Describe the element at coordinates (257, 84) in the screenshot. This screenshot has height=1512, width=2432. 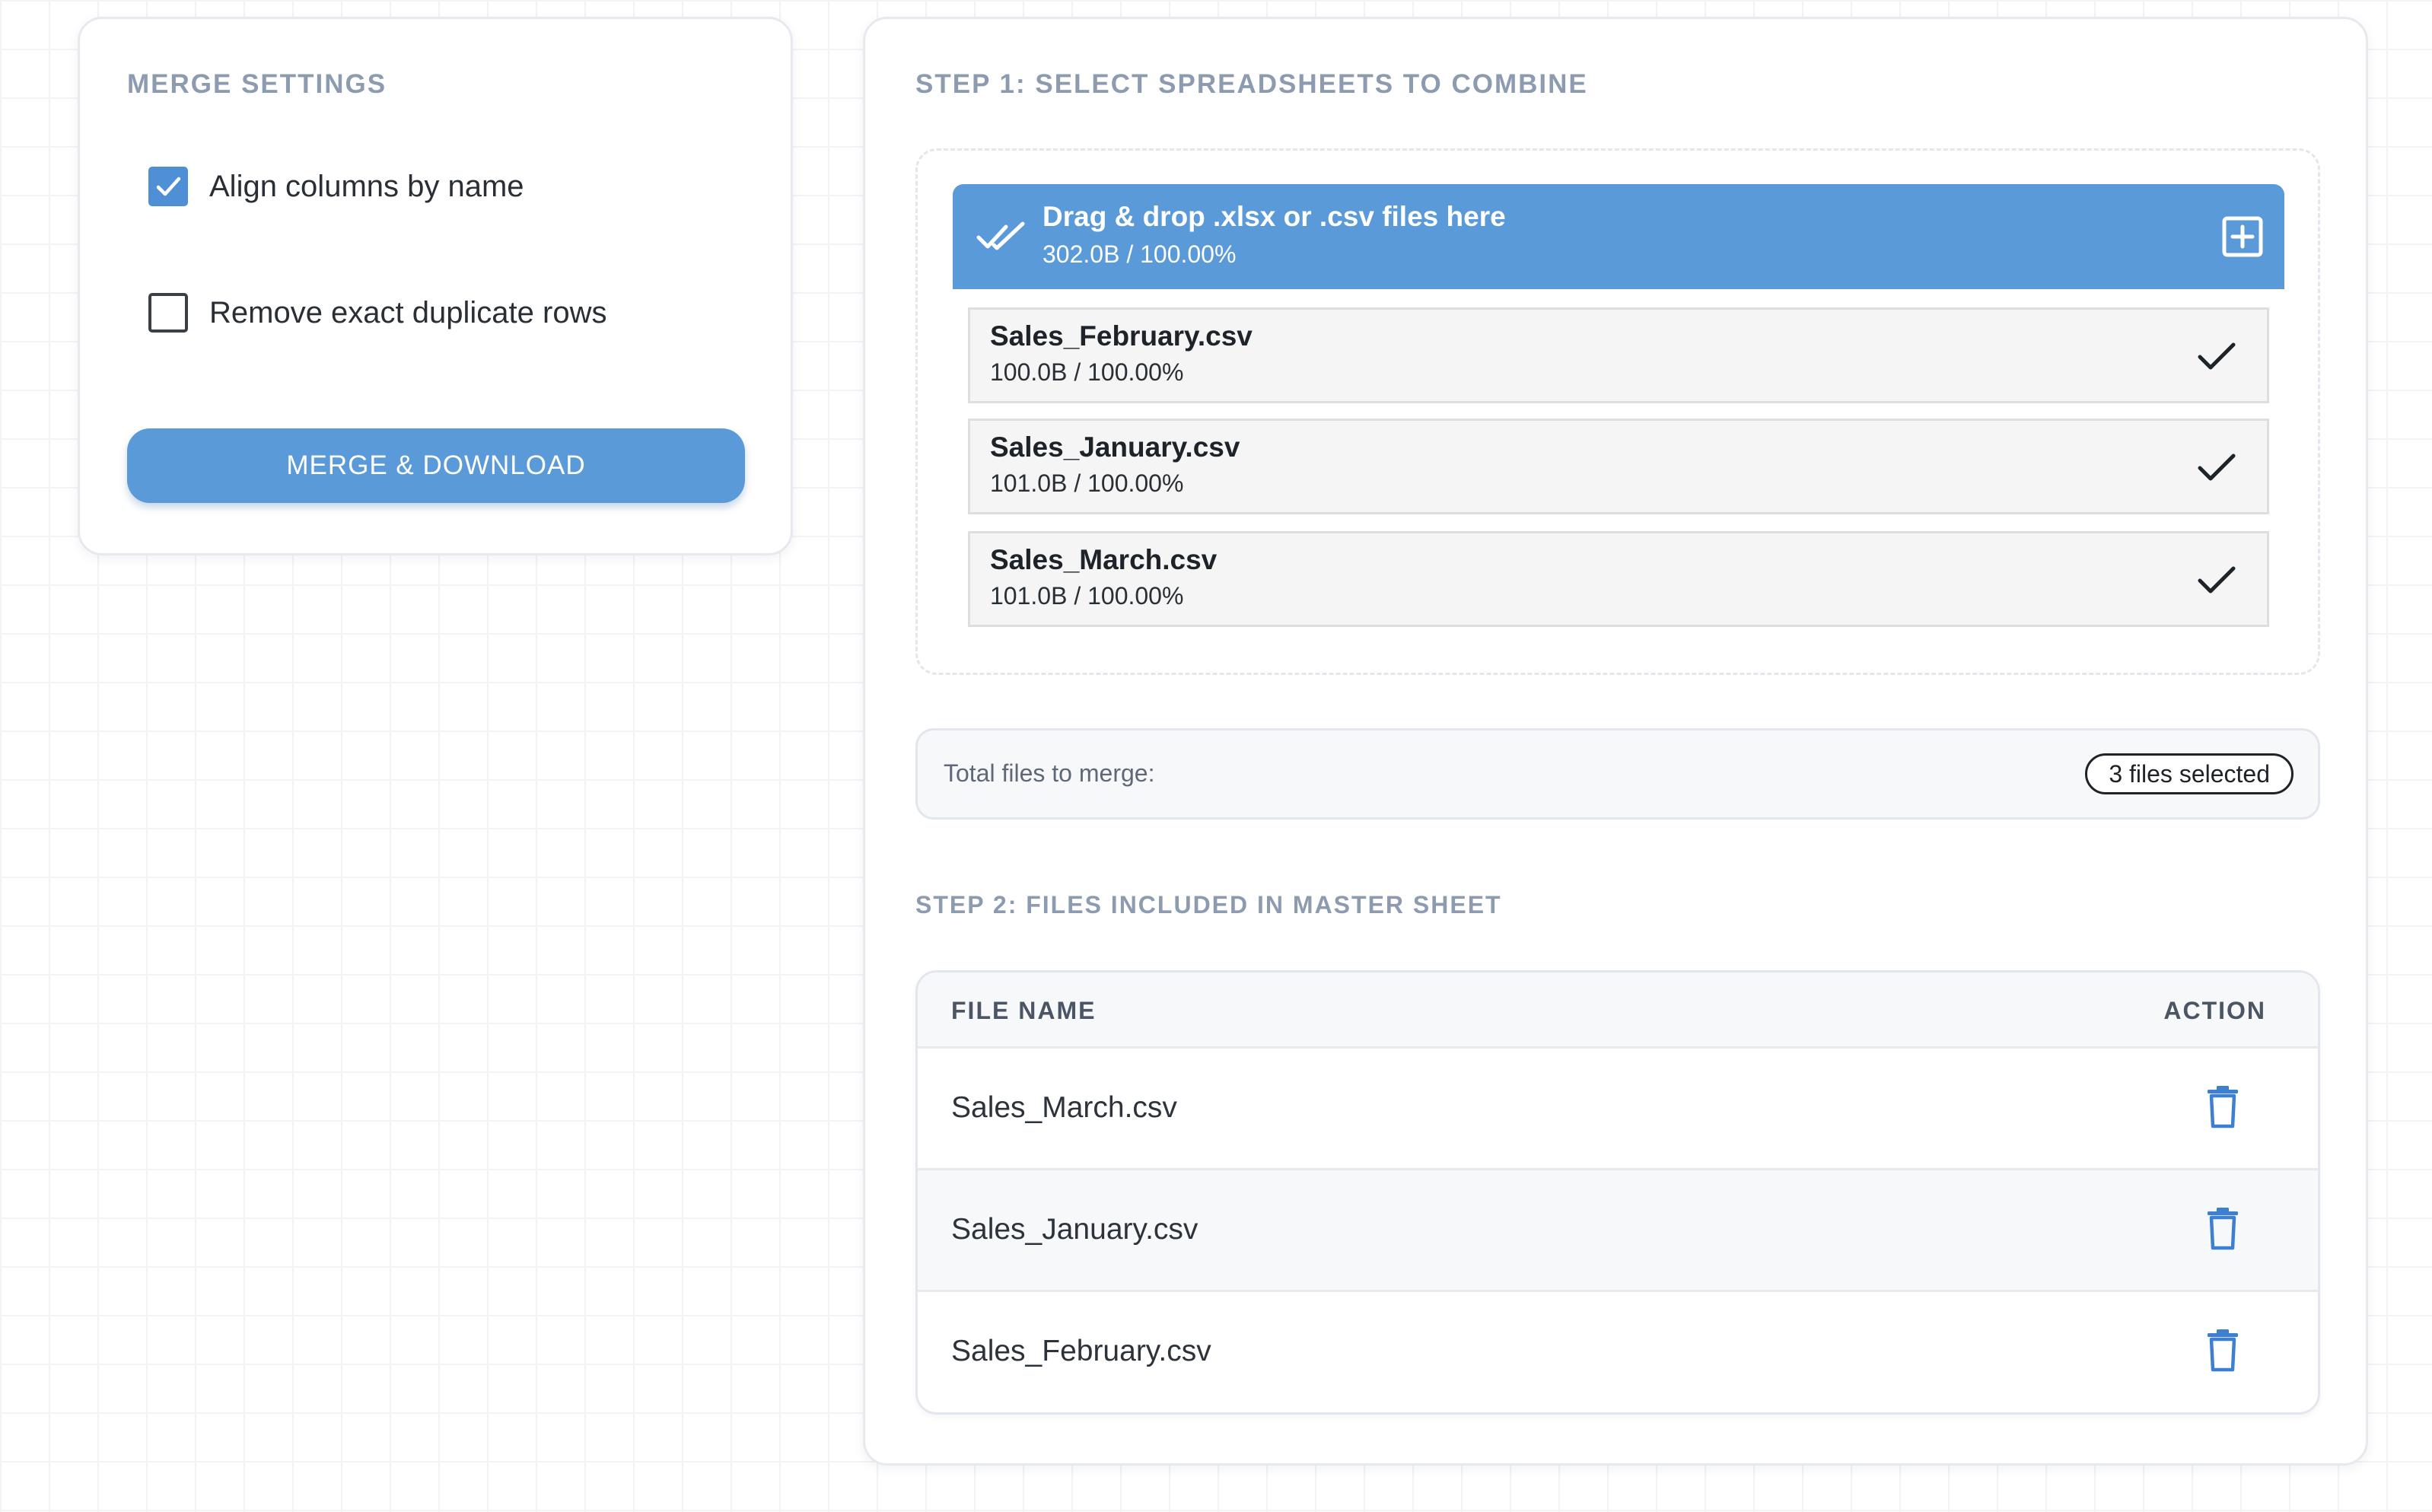
I see `merge-settings-title: MERGE SETTINGS` at that location.